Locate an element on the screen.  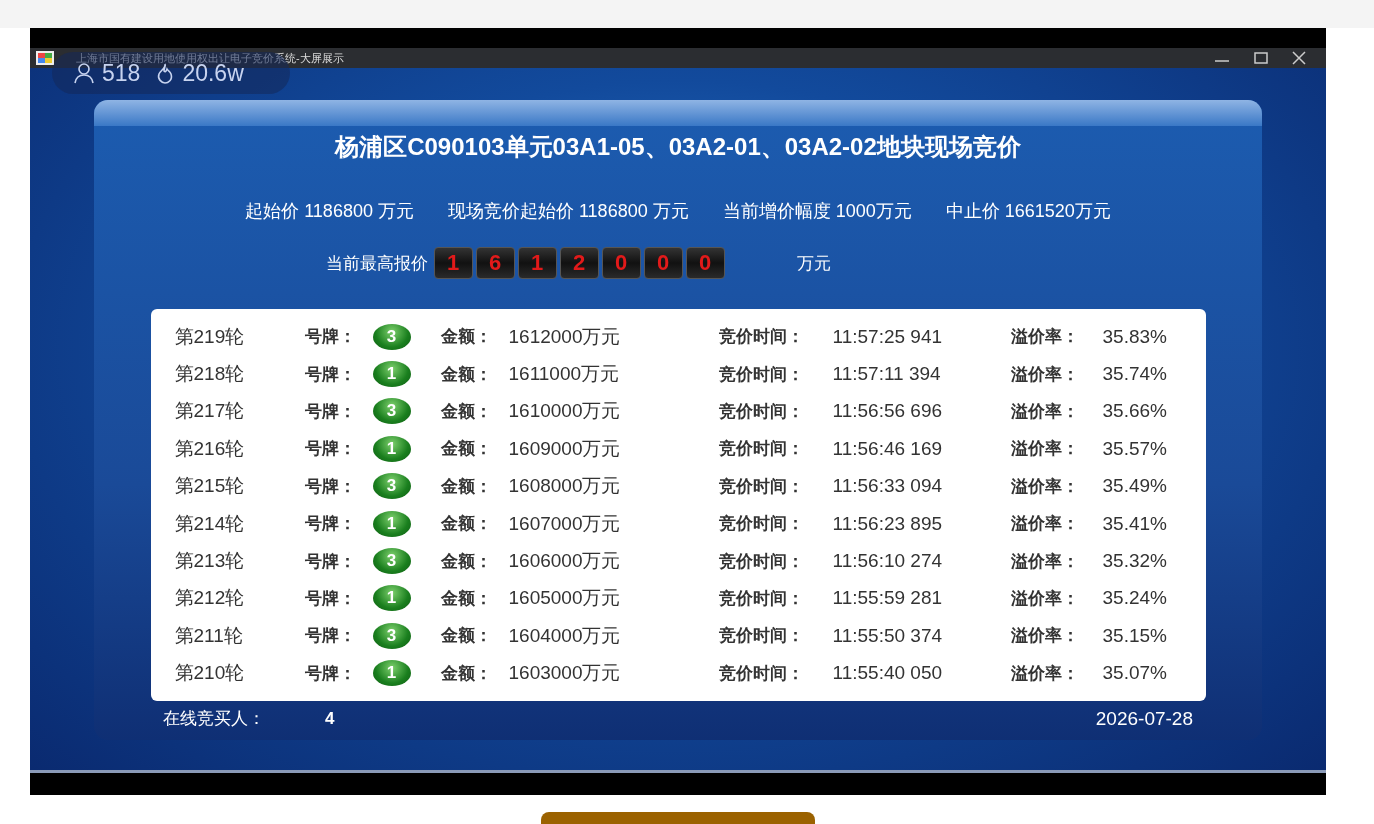
online-bidders-label: 在线竞买人： is located at coordinates (214, 719).